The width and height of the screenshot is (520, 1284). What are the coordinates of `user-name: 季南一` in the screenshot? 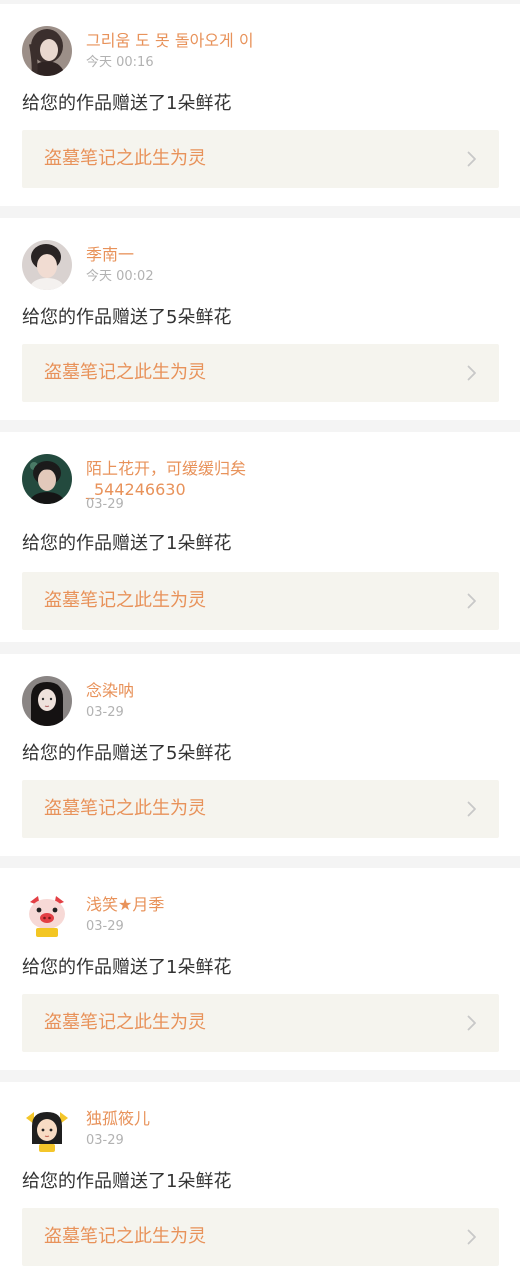 It's located at (186, 254).